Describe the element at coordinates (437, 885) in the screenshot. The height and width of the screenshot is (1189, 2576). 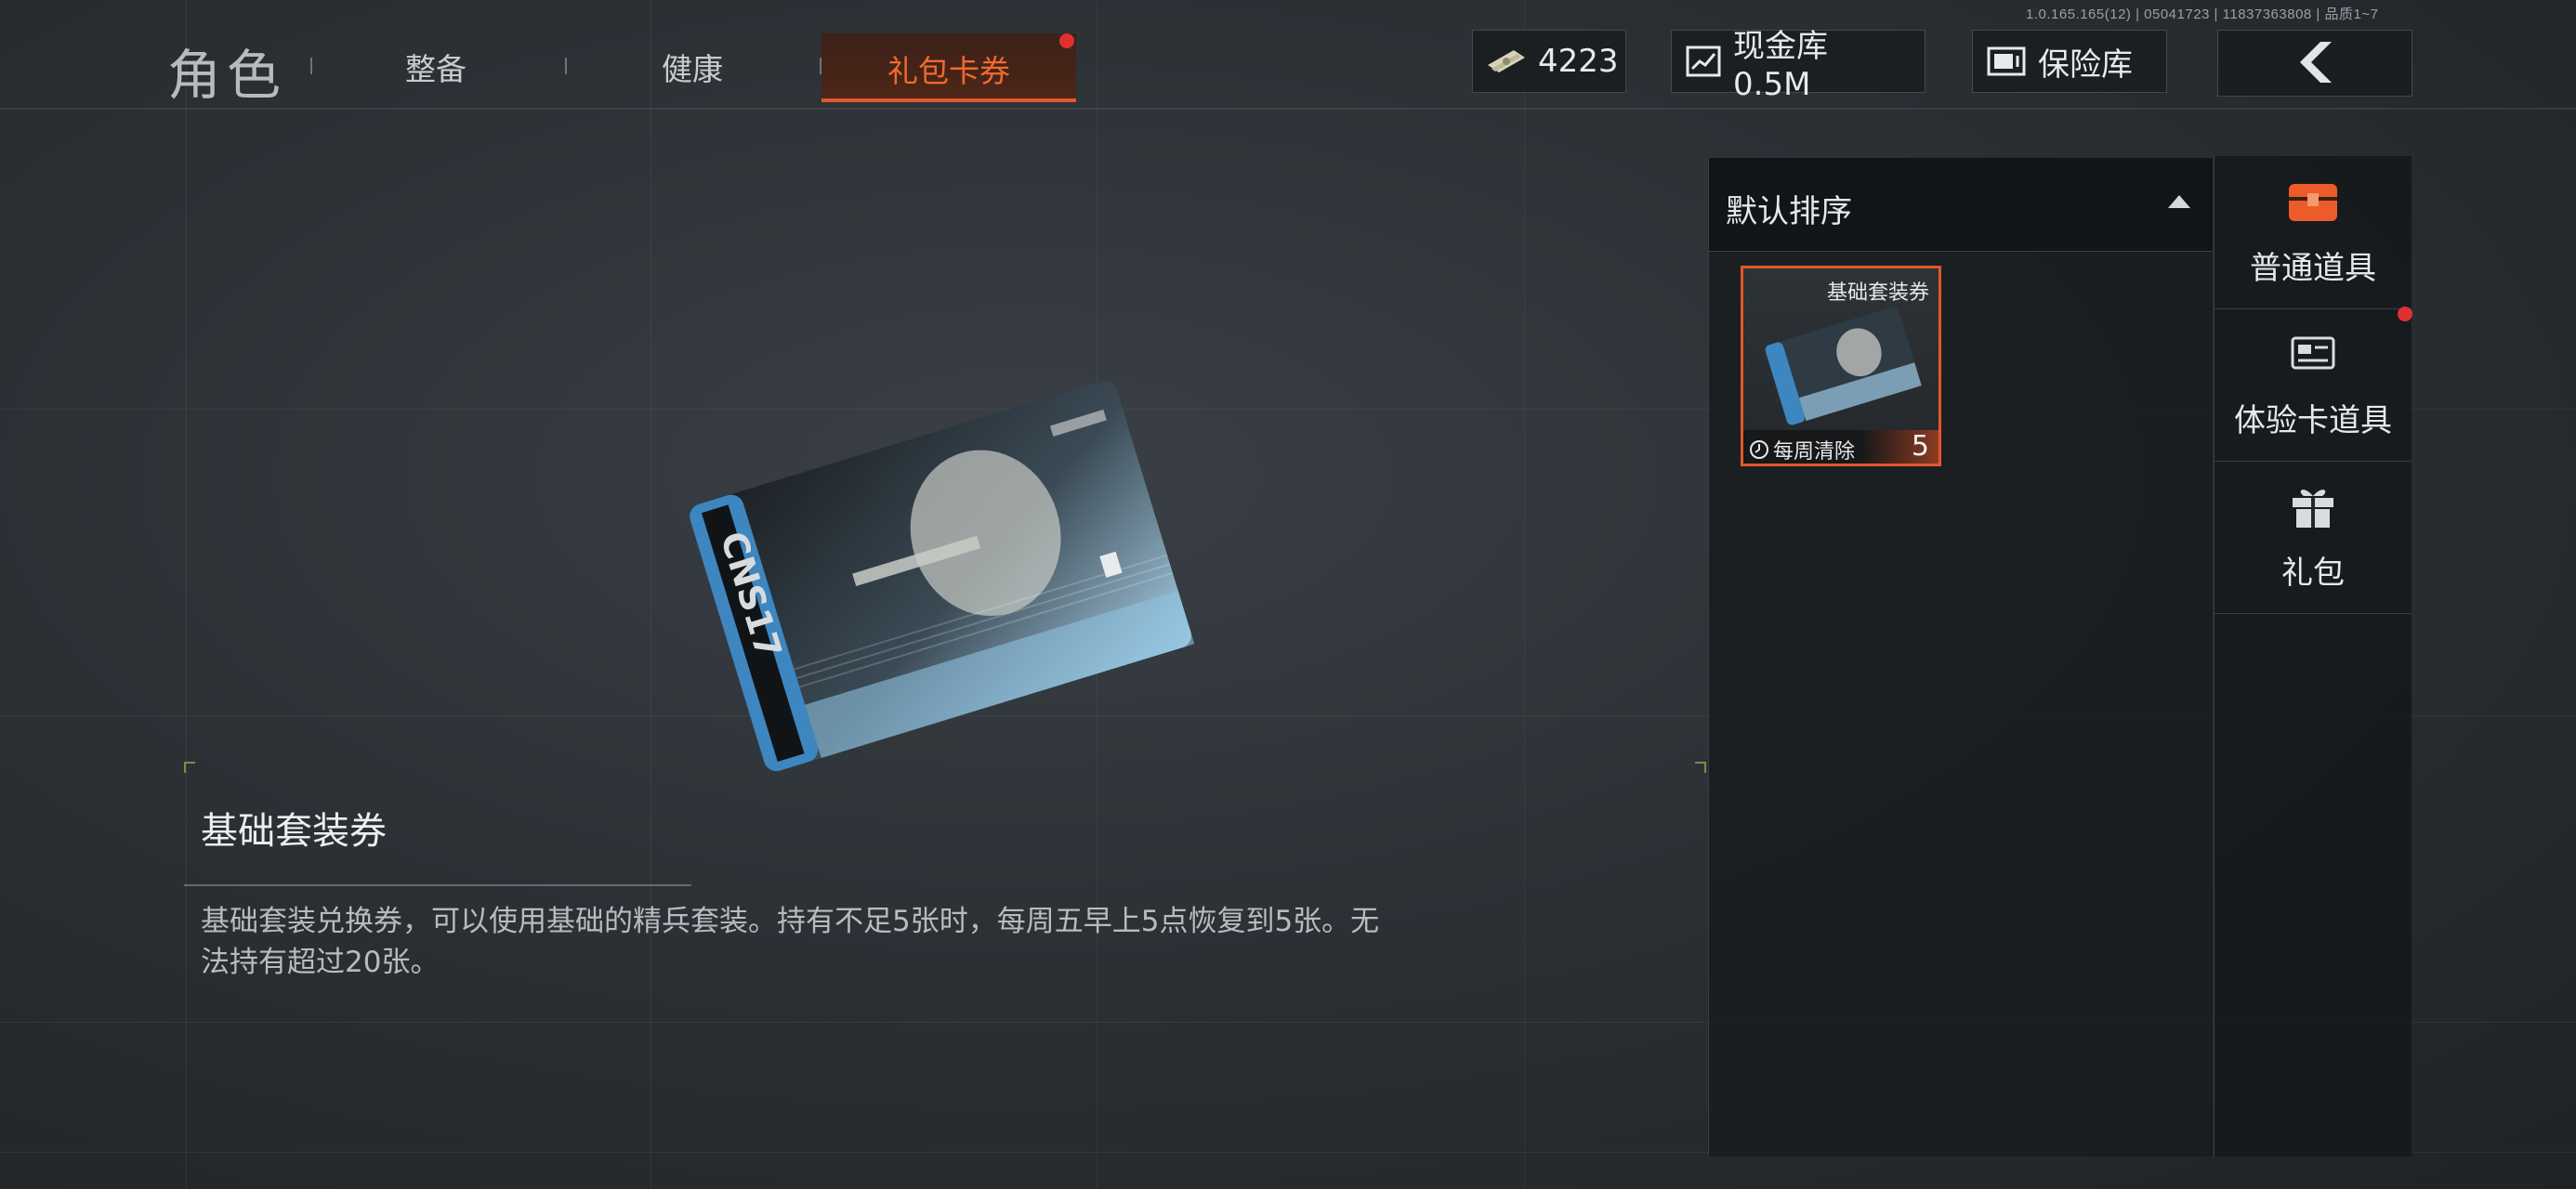
I see `detail-divider` at that location.